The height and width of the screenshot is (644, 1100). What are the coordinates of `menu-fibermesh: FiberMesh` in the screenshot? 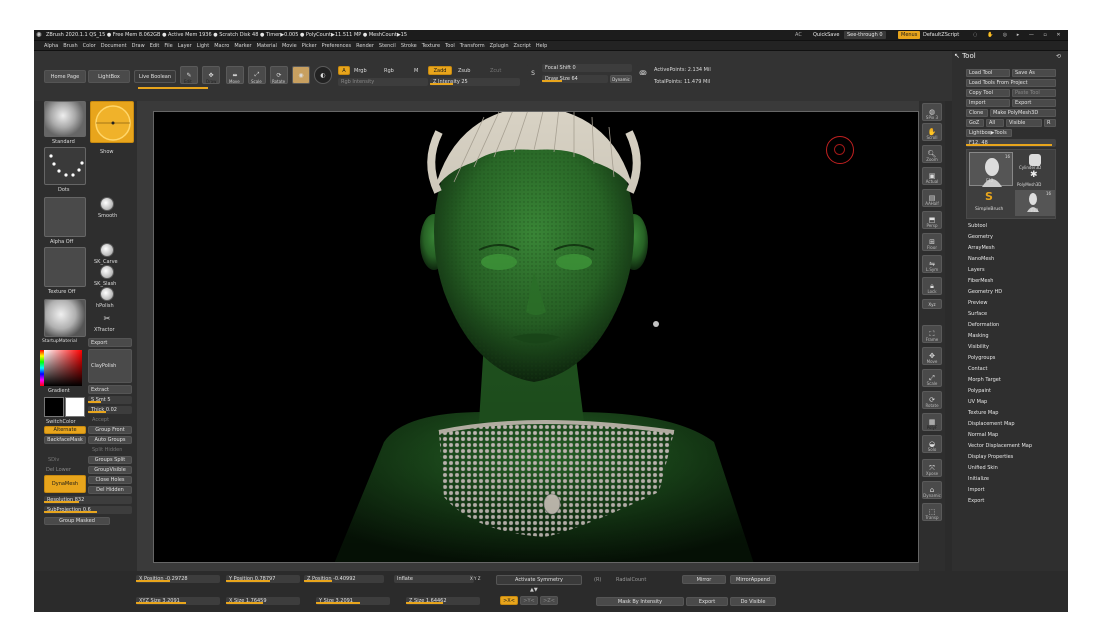 It's located at (980, 281).